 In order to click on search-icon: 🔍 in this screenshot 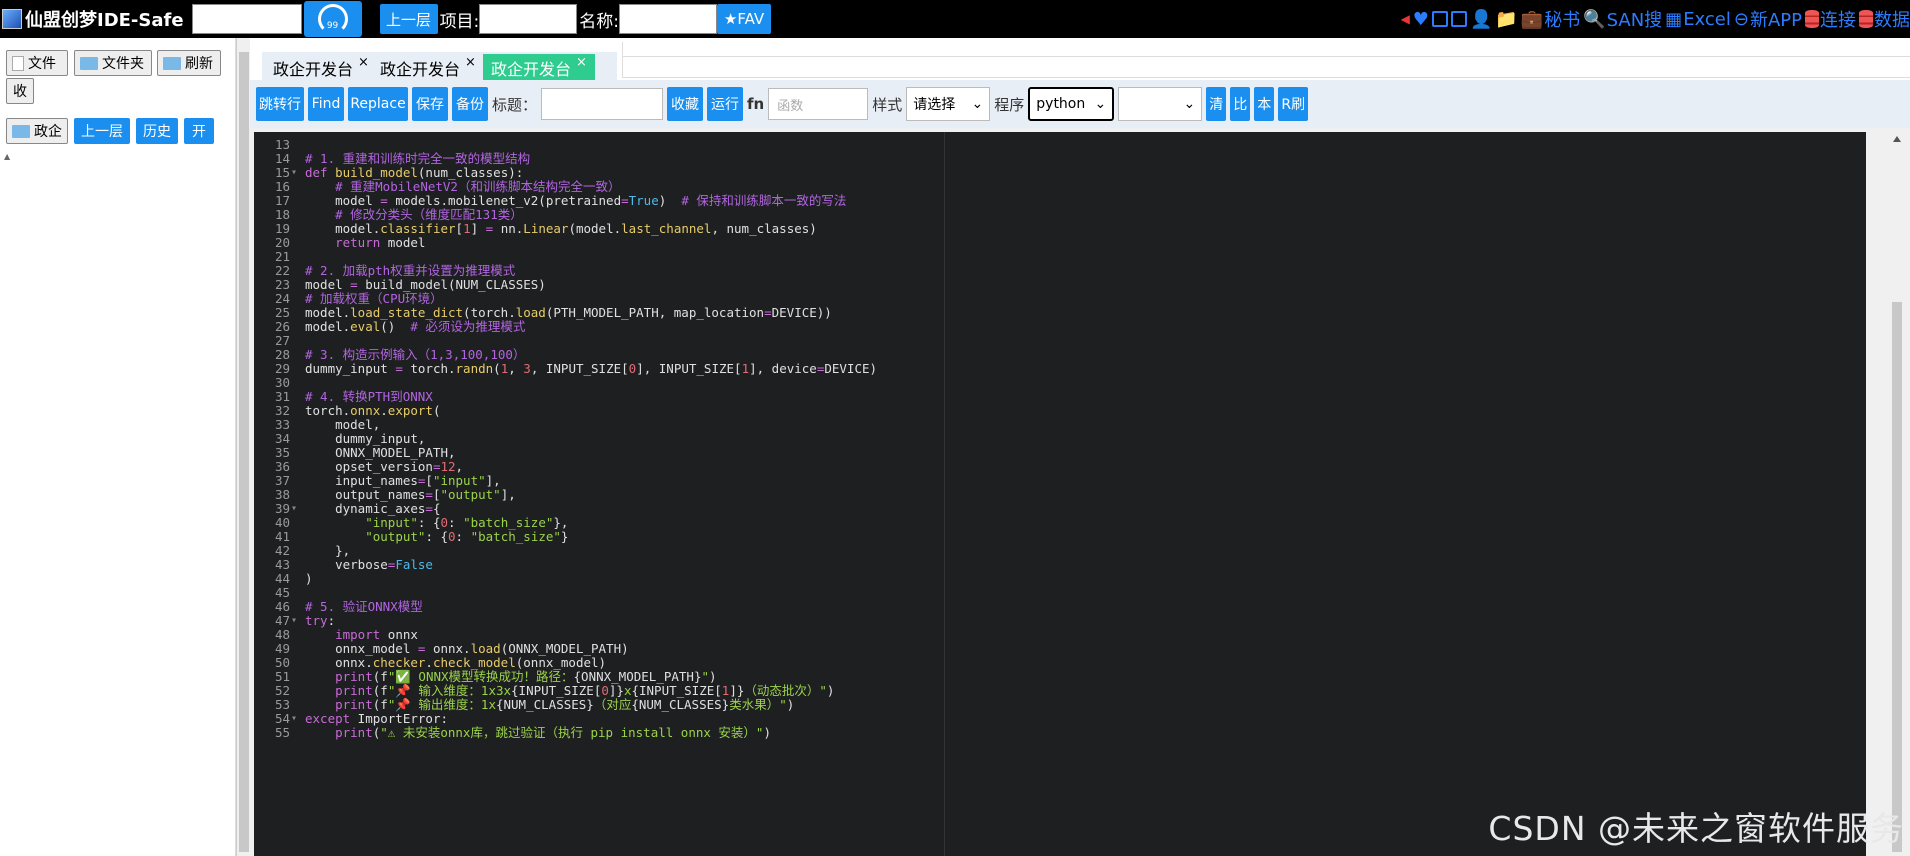, I will do `click(1594, 19)`.